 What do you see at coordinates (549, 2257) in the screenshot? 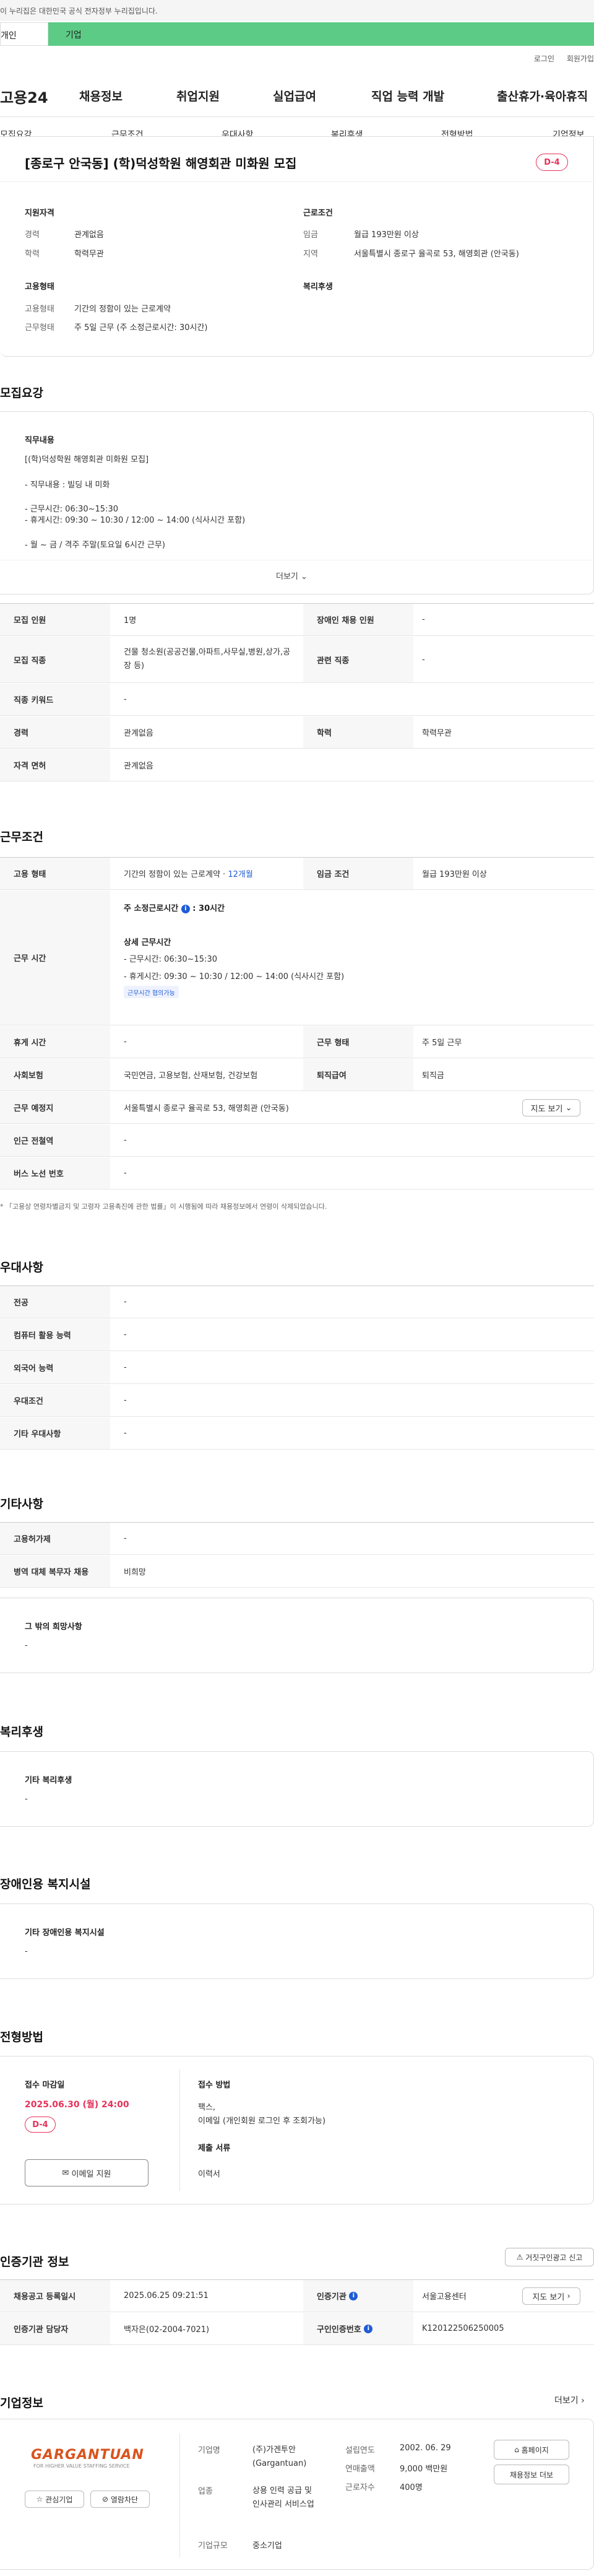
I see `report-button: ⚠ 거짓구인광고 신고` at bounding box center [549, 2257].